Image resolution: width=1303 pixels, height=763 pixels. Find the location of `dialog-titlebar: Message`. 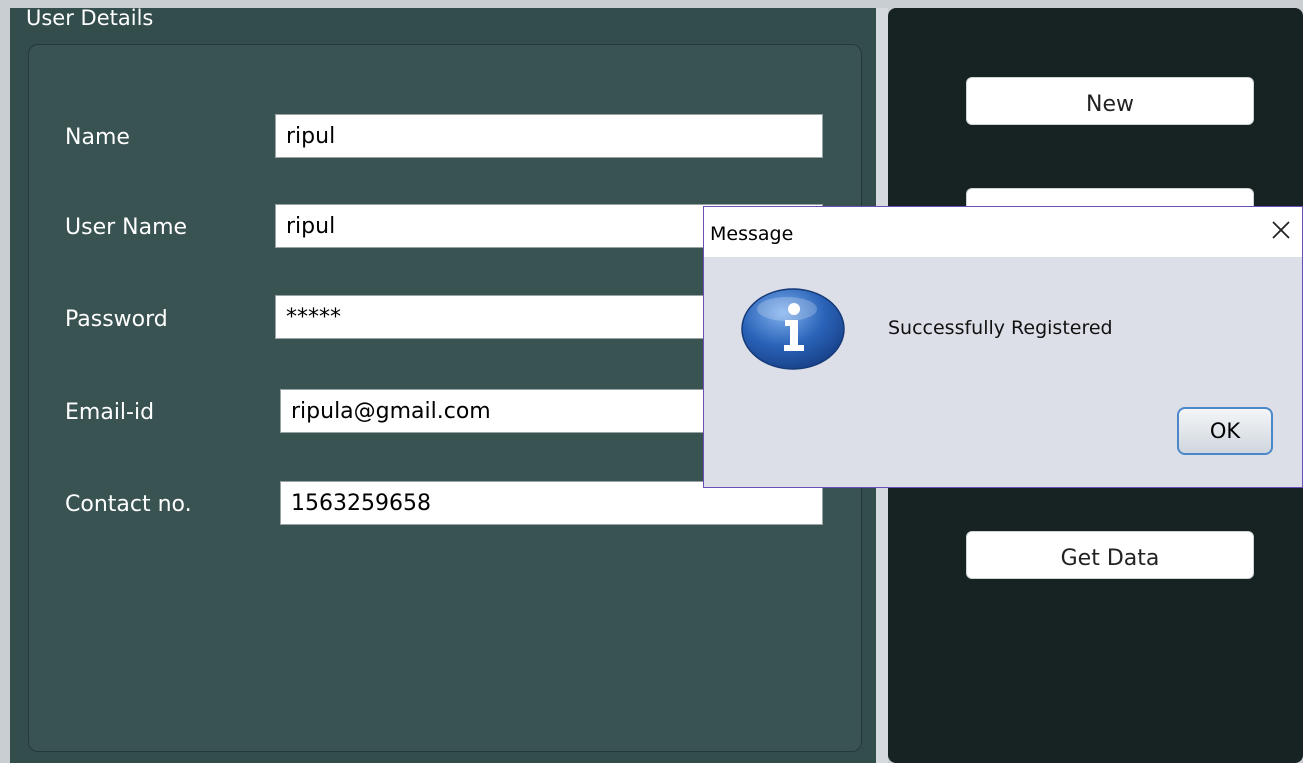

dialog-titlebar: Message is located at coordinates (1003, 232).